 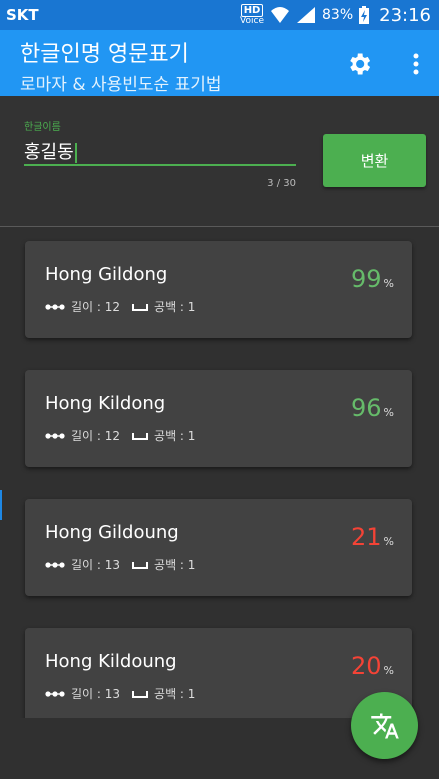 I want to click on battery-charging-icon, so click(x=364, y=15).